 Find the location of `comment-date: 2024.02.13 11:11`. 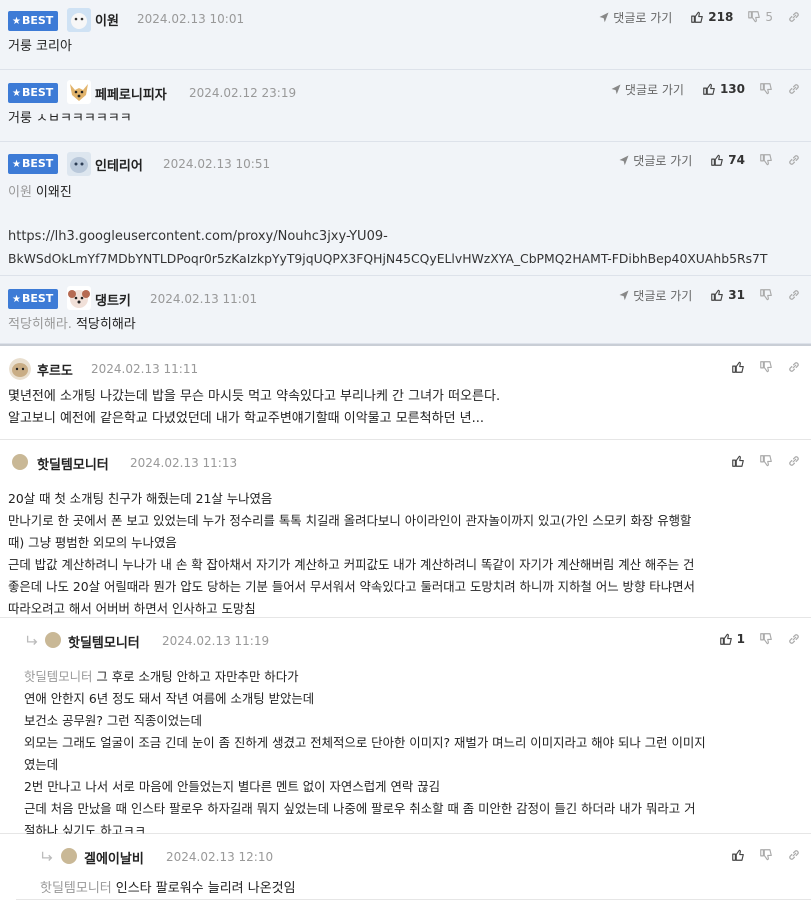

comment-date: 2024.02.13 11:11 is located at coordinates (145, 369).